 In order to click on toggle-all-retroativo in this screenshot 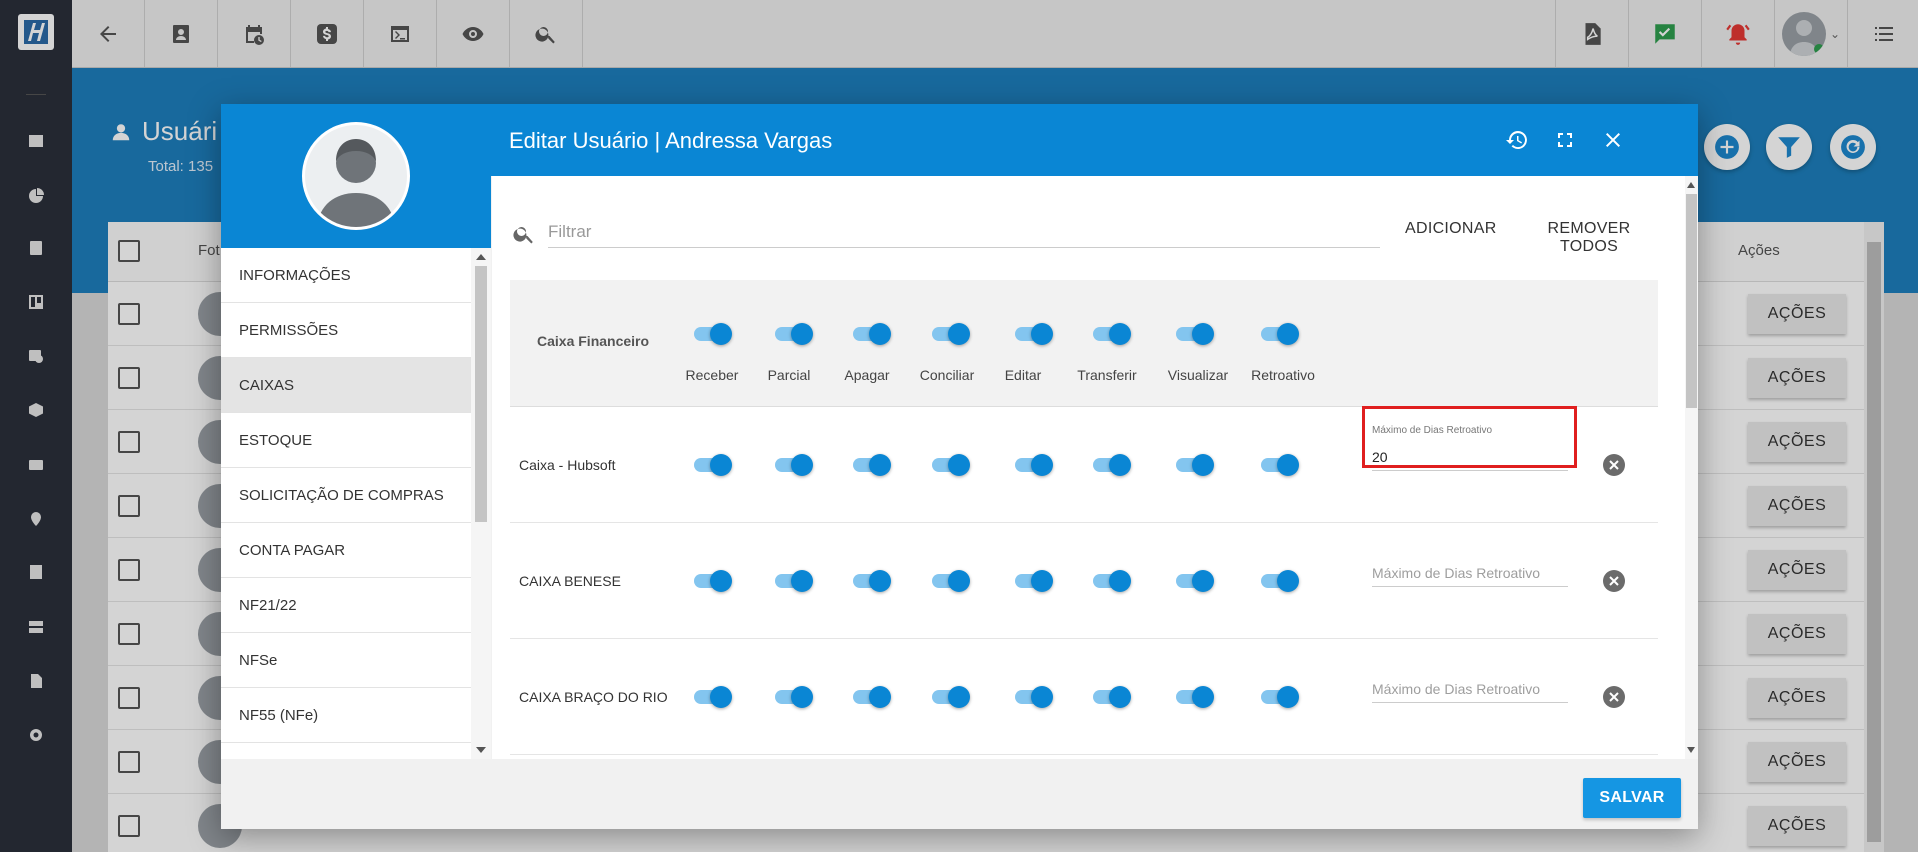, I will do `click(1281, 333)`.